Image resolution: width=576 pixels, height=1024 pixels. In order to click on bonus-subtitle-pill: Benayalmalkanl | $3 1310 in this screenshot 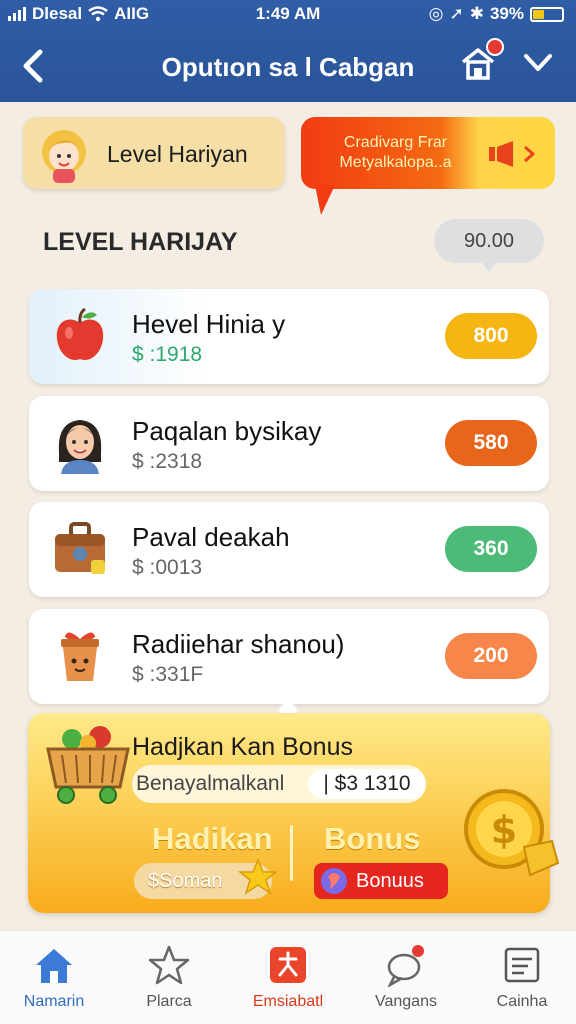, I will do `click(279, 784)`.